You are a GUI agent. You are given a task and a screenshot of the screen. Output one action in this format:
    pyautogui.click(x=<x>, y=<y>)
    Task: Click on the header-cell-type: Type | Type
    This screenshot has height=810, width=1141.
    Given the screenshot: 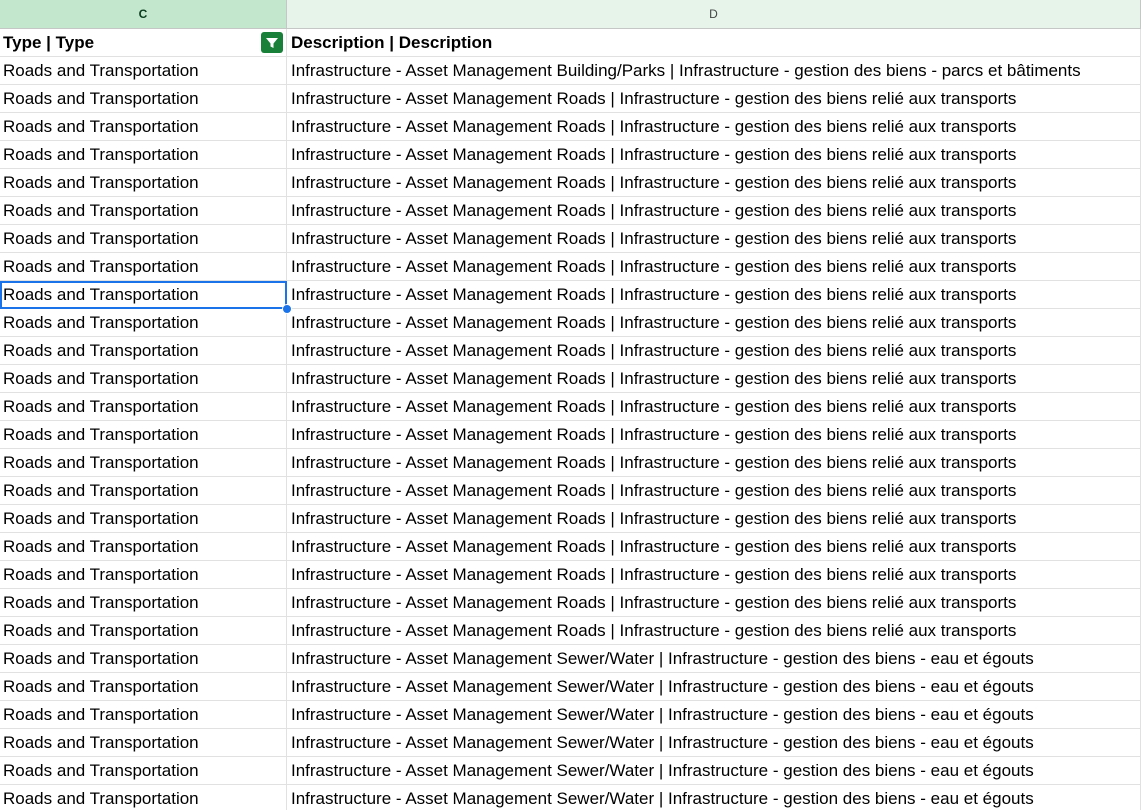 What is the action you would take?
    pyautogui.click(x=143, y=43)
    